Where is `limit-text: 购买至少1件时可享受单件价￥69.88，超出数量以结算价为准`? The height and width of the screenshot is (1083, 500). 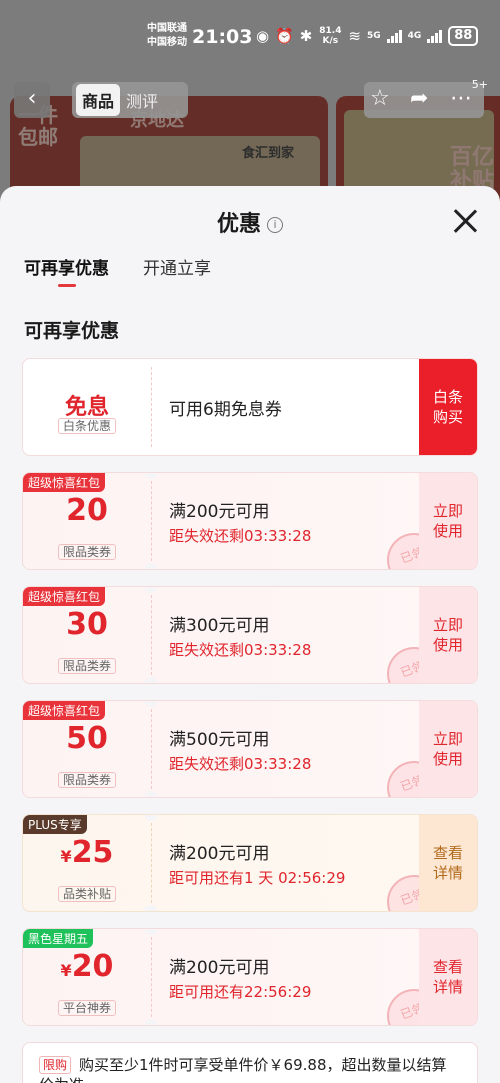 limit-text: 购买至少1件时可享受单件价￥69.88，超出数量以结算价为准 is located at coordinates (243, 1069).